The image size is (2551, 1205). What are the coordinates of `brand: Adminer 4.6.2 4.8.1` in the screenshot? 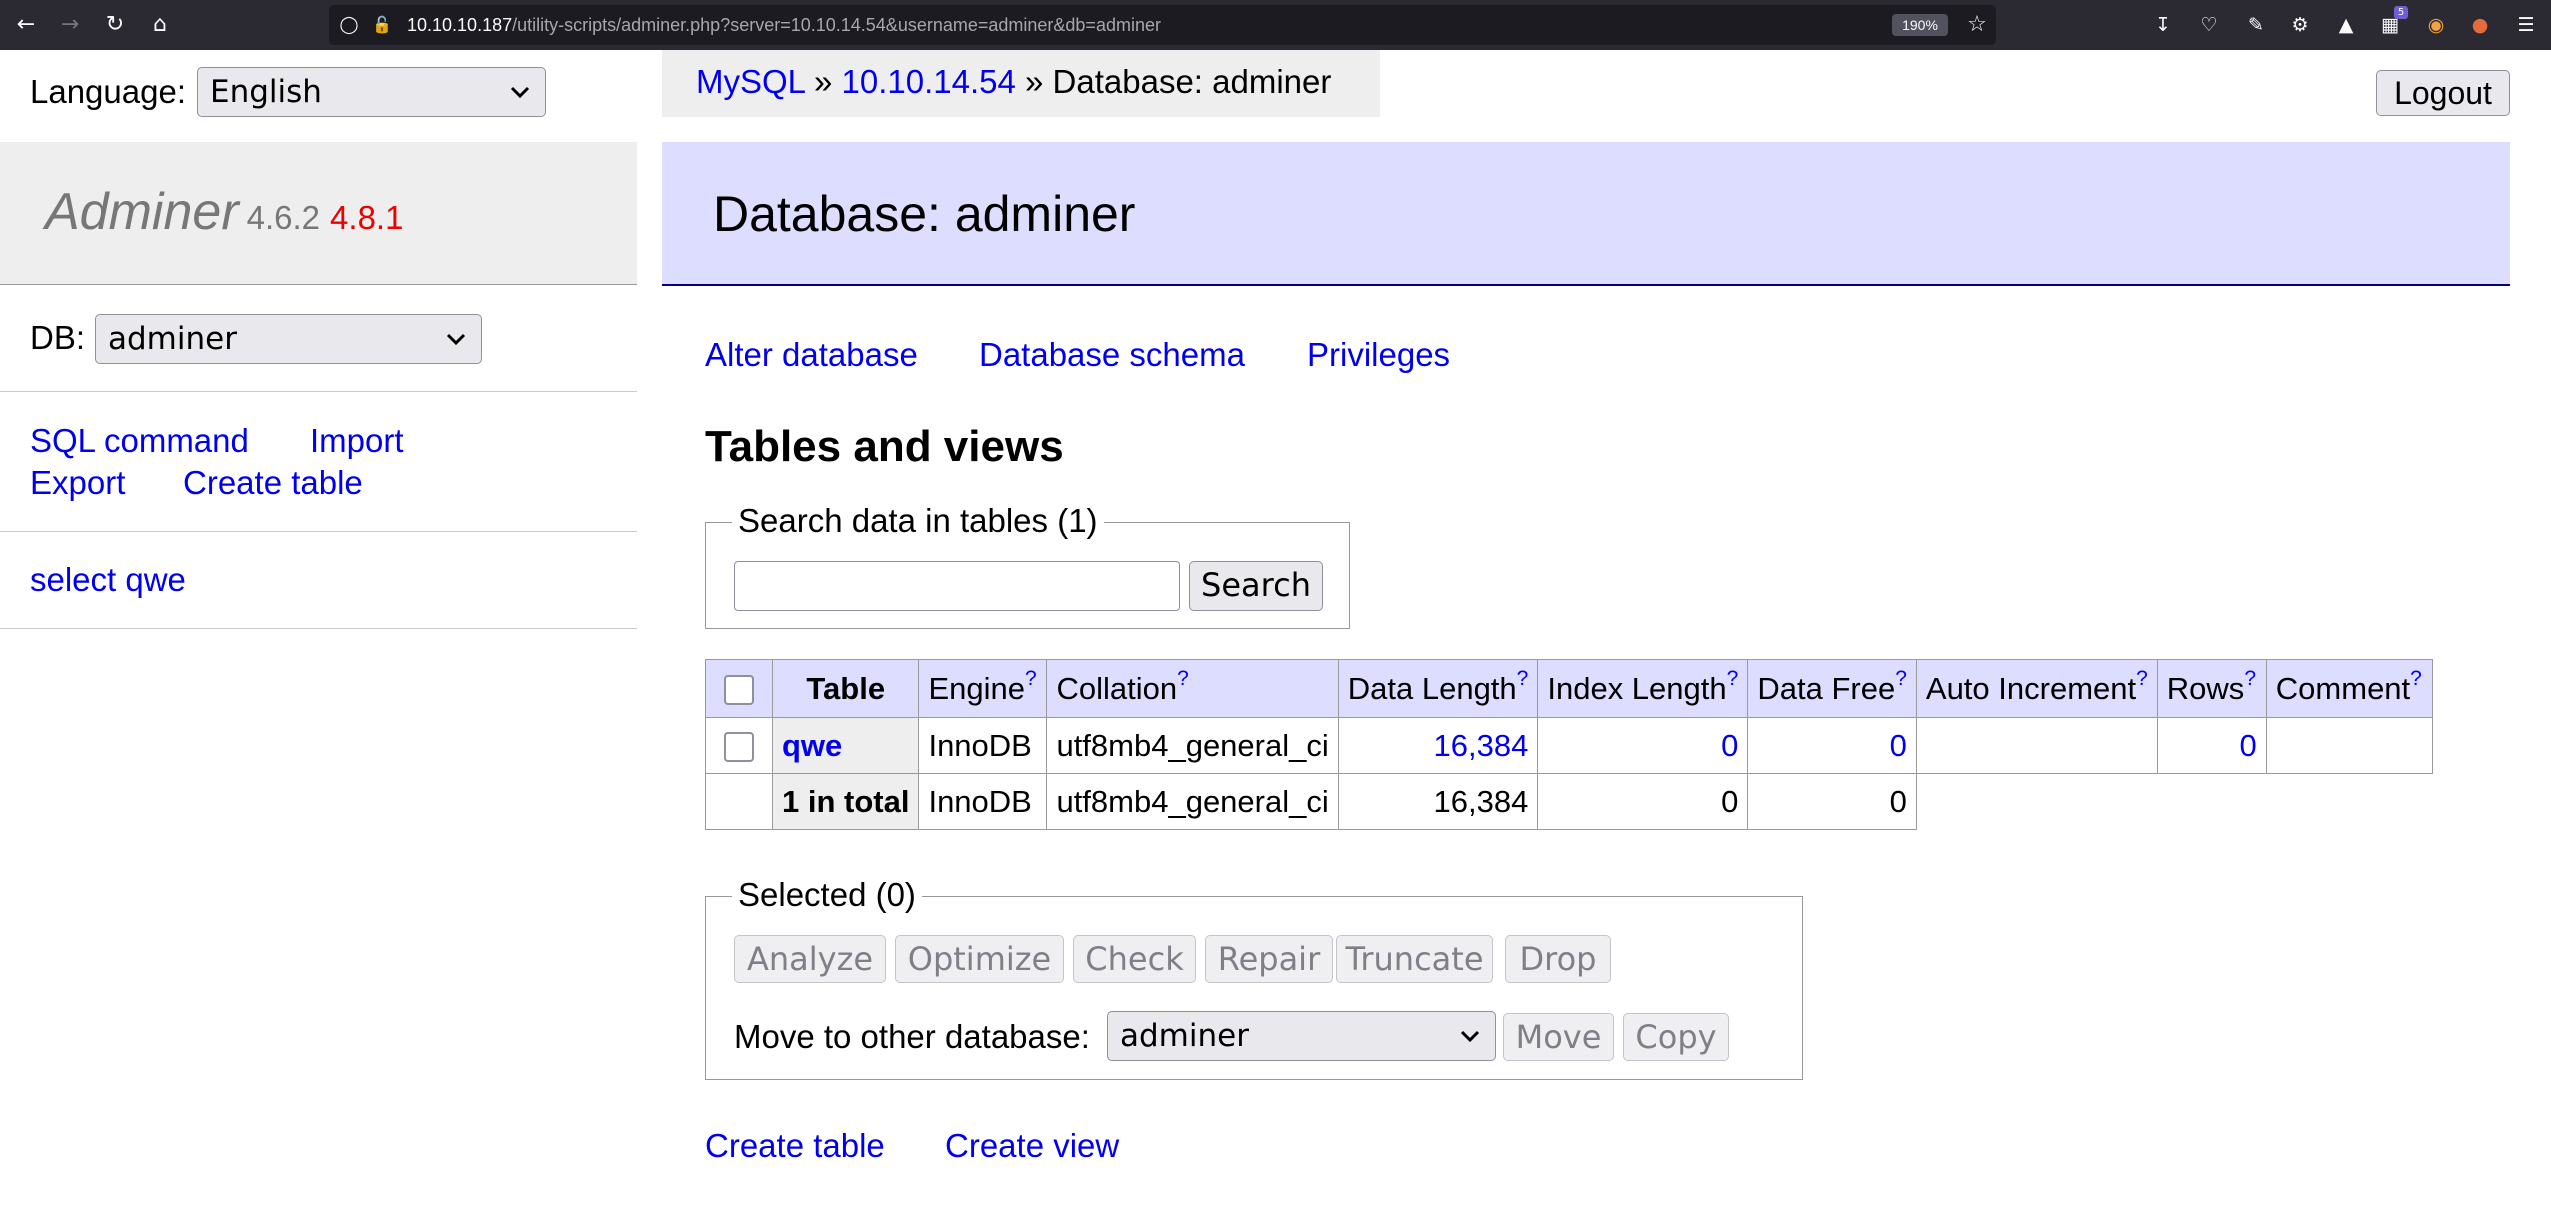 It's located at (224, 212).